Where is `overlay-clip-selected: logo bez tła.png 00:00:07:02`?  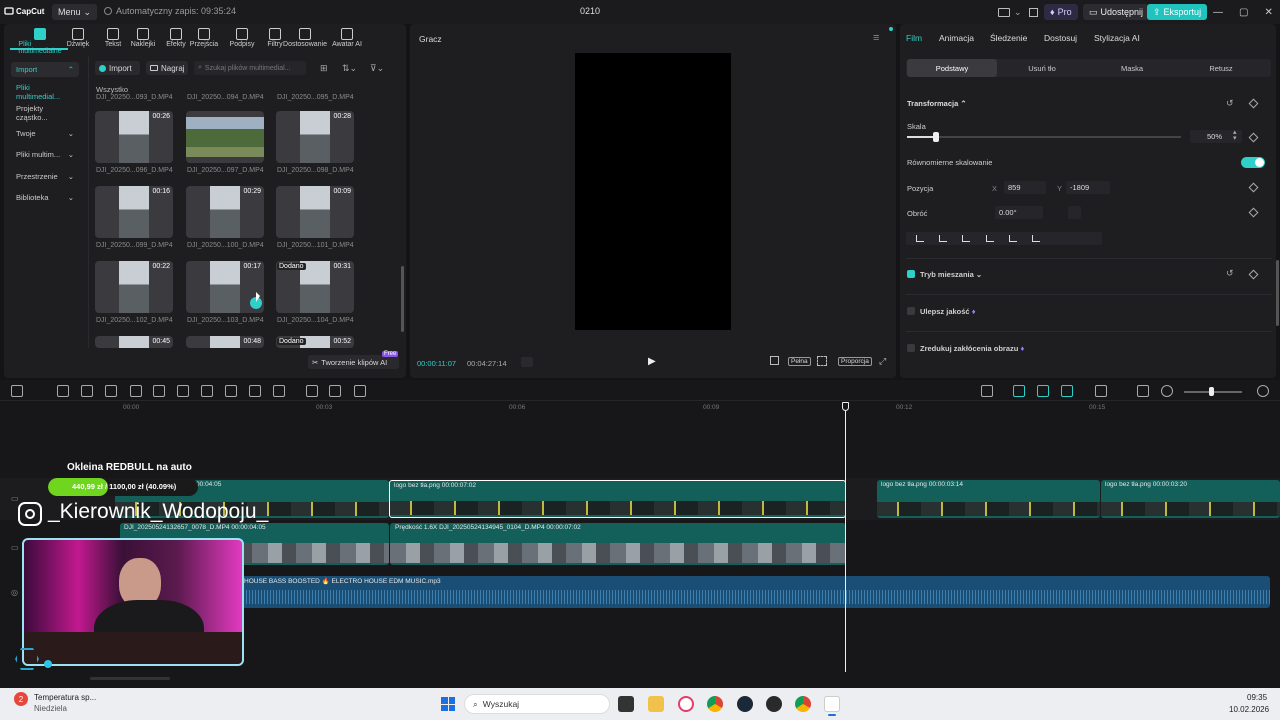 overlay-clip-selected: logo bez tła.png 00:00:07:02 is located at coordinates (617, 499).